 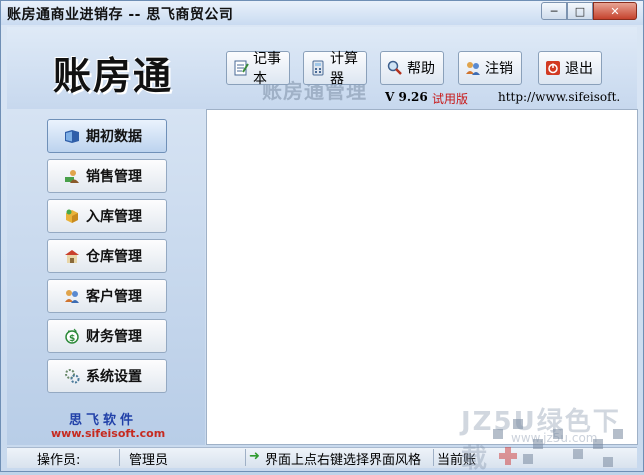 What do you see at coordinates (579, 69) in the screenshot?
I see `exit-label: 退出` at bounding box center [579, 69].